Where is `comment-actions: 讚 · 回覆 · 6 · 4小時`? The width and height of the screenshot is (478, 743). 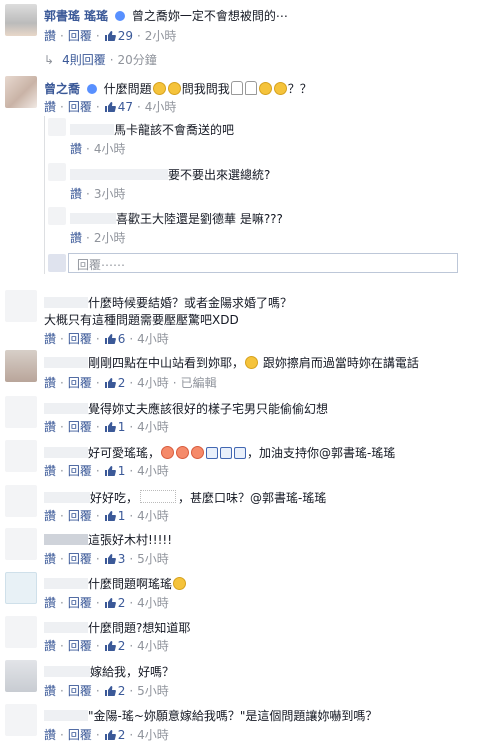
comment-actions: 讚 · 回覆 · 6 · 4小時 is located at coordinates (106, 339).